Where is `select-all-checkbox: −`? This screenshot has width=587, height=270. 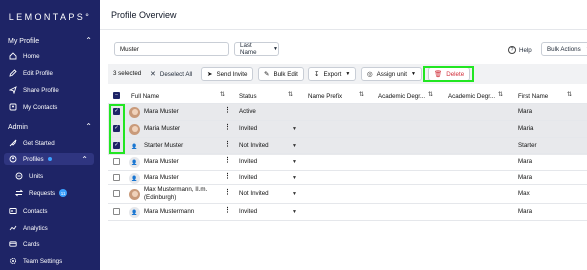 select-all-checkbox: − is located at coordinates (116, 95).